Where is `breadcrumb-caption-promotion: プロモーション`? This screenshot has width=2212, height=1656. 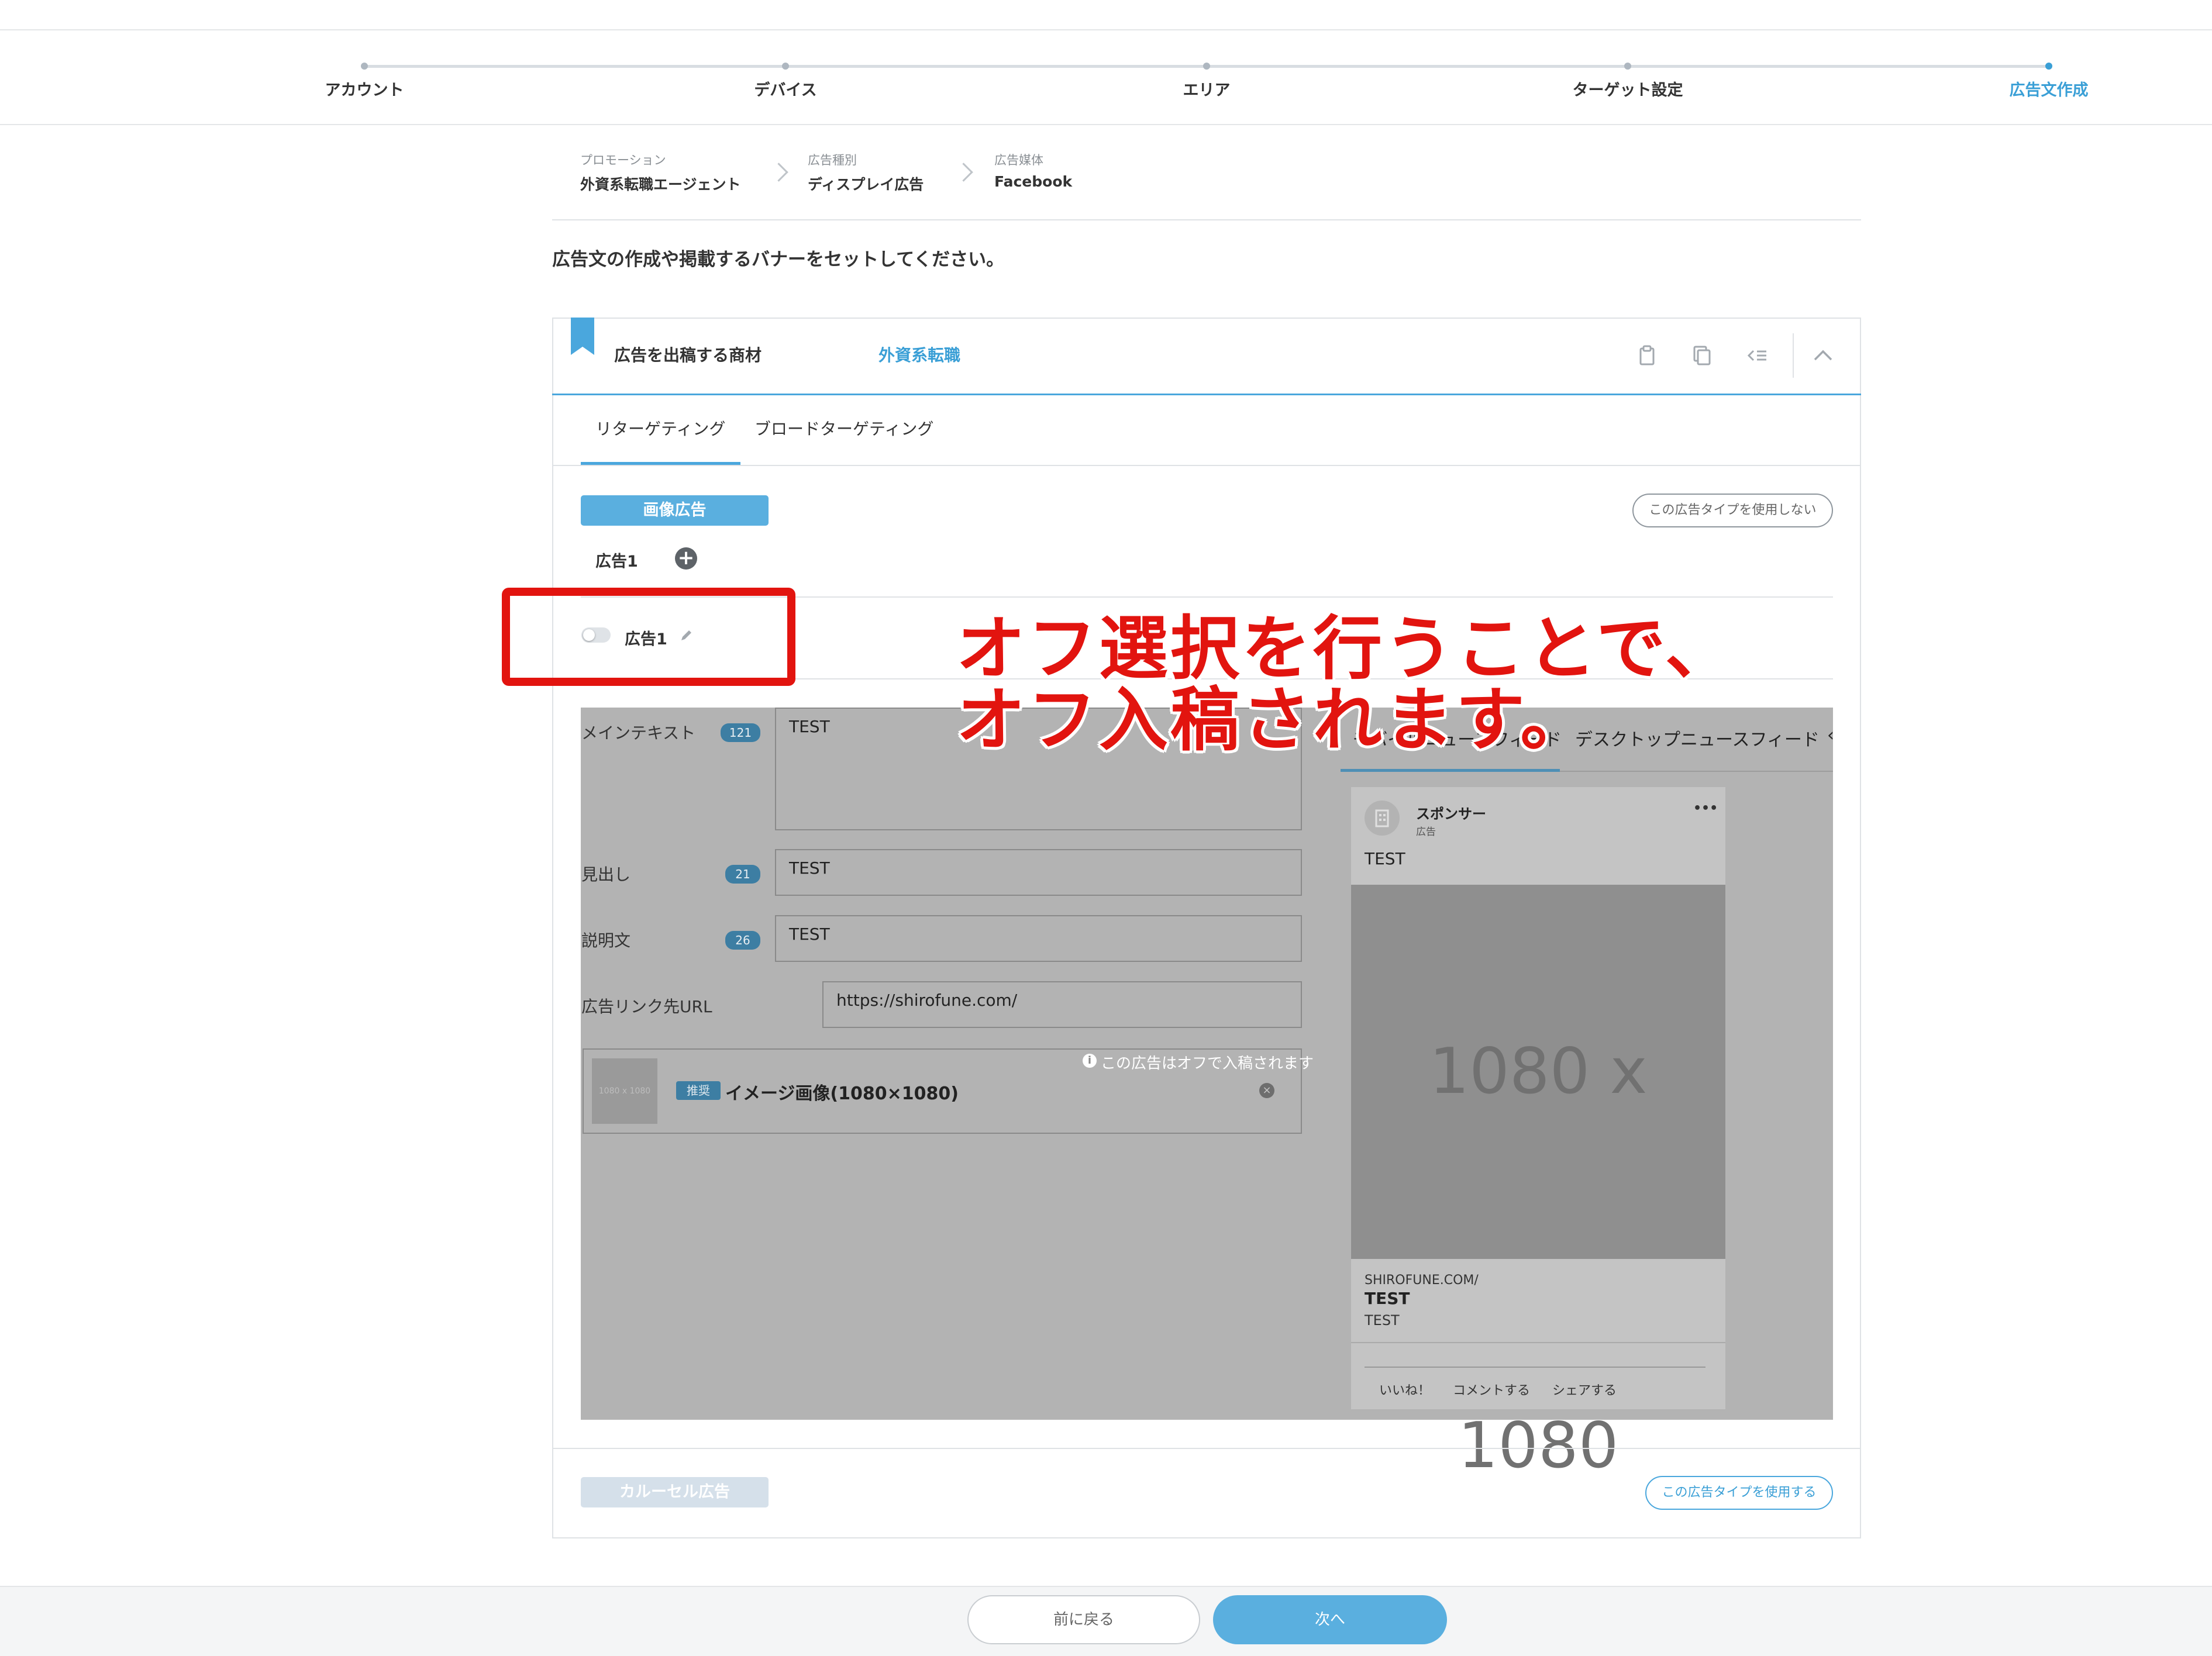
breadcrumb-caption-promotion: プロモーション is located at coordinates (623, 160).